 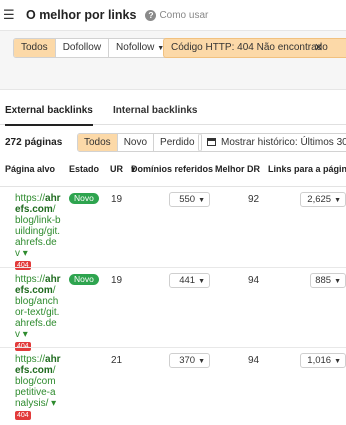 I want to click on help-link: Como usar, so click(x=183, y=15).